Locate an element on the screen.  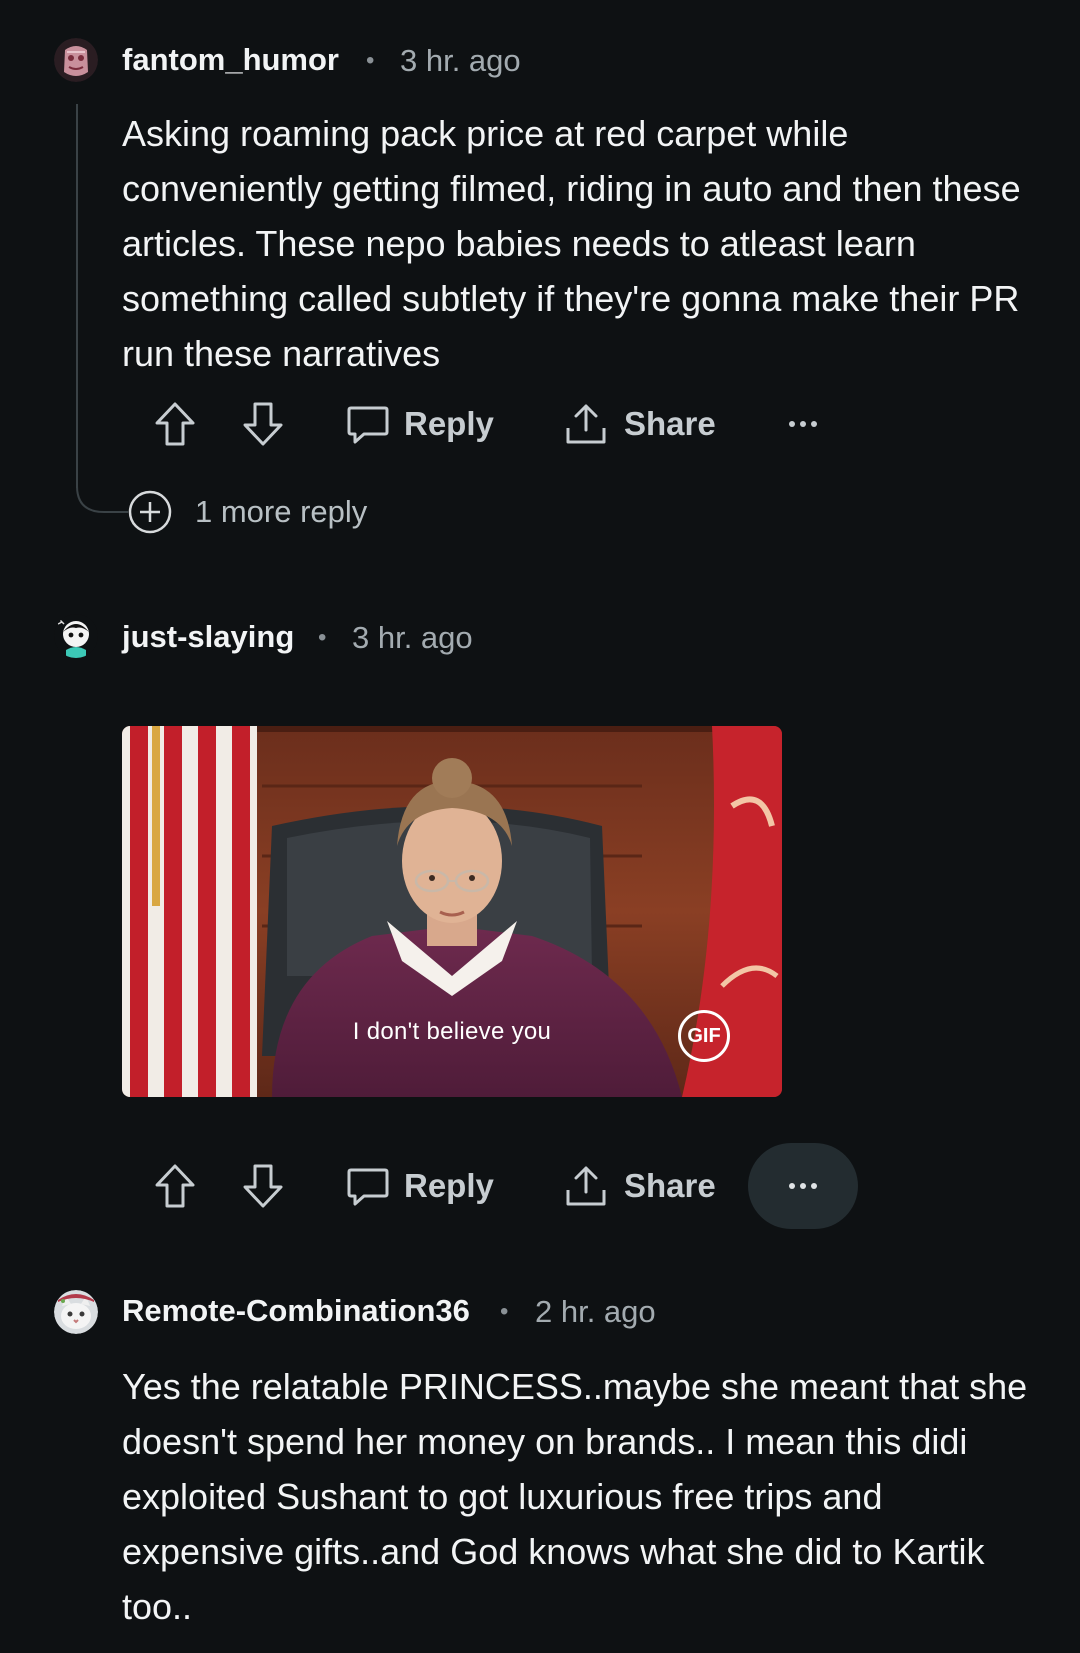
username: Remote-Combination36 is located at coordinates (296, 1311).